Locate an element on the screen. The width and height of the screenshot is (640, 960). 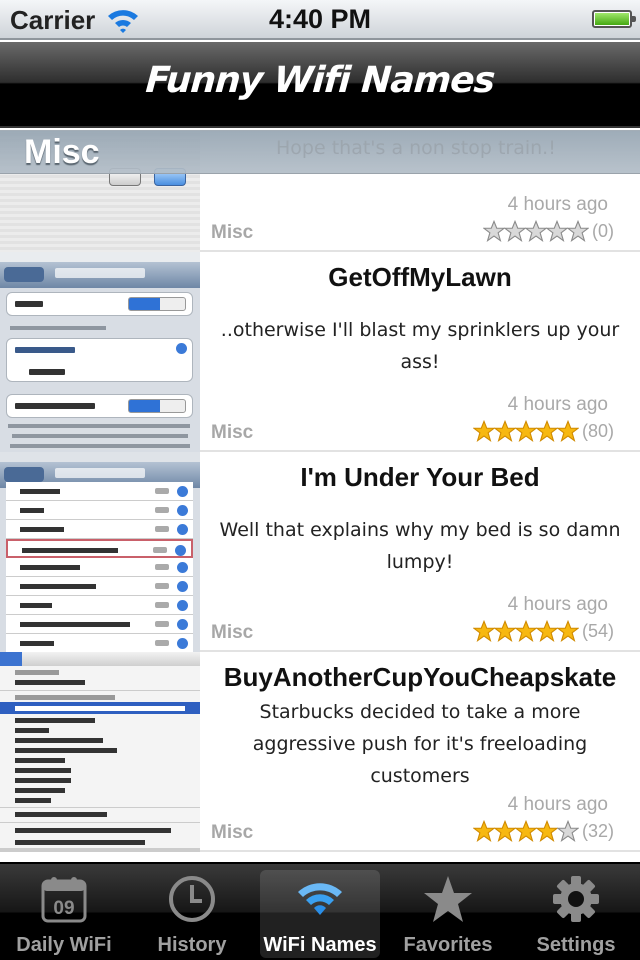
battery-icon is located at coordinates (614, 19).